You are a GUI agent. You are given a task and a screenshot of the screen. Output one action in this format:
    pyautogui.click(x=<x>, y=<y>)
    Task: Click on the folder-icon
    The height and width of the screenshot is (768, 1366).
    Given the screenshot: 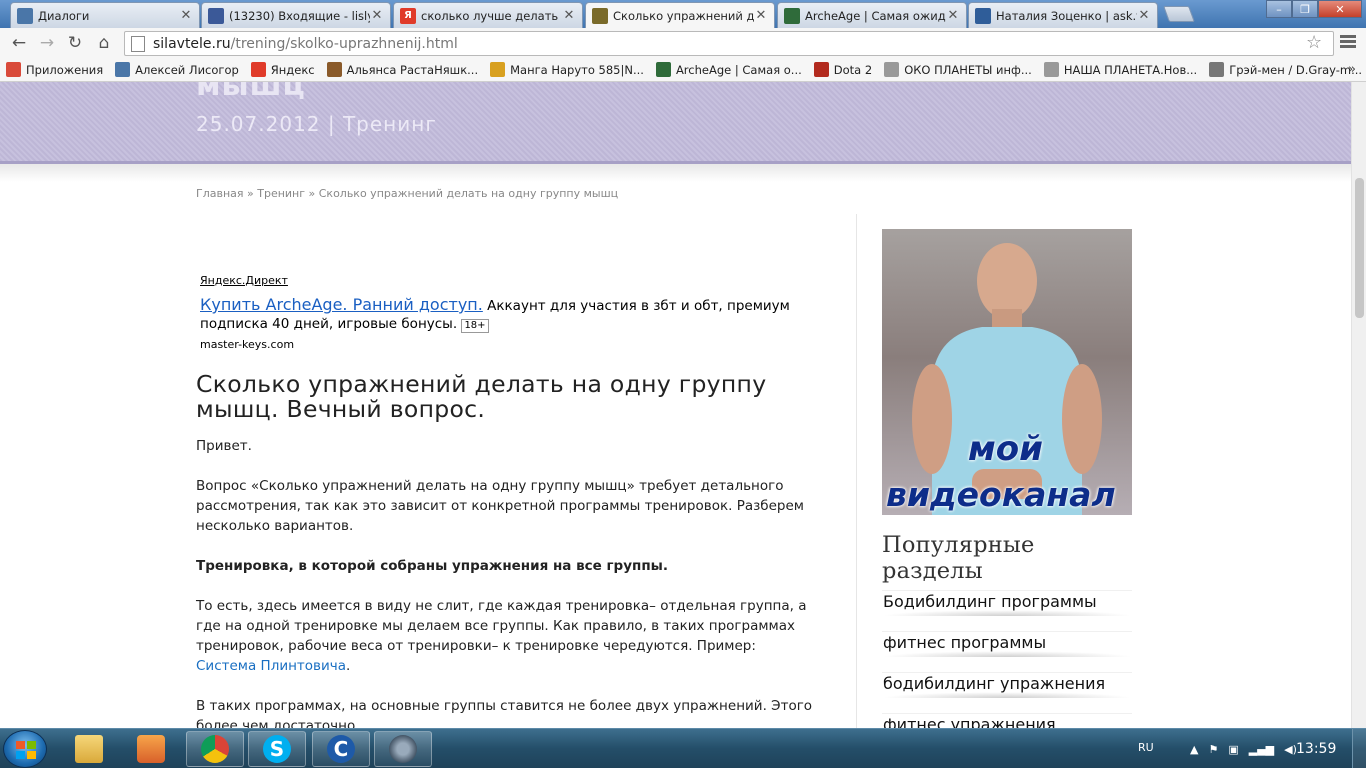 What is the action you would take?
    pyautogui.click(x=89, y=749)
    